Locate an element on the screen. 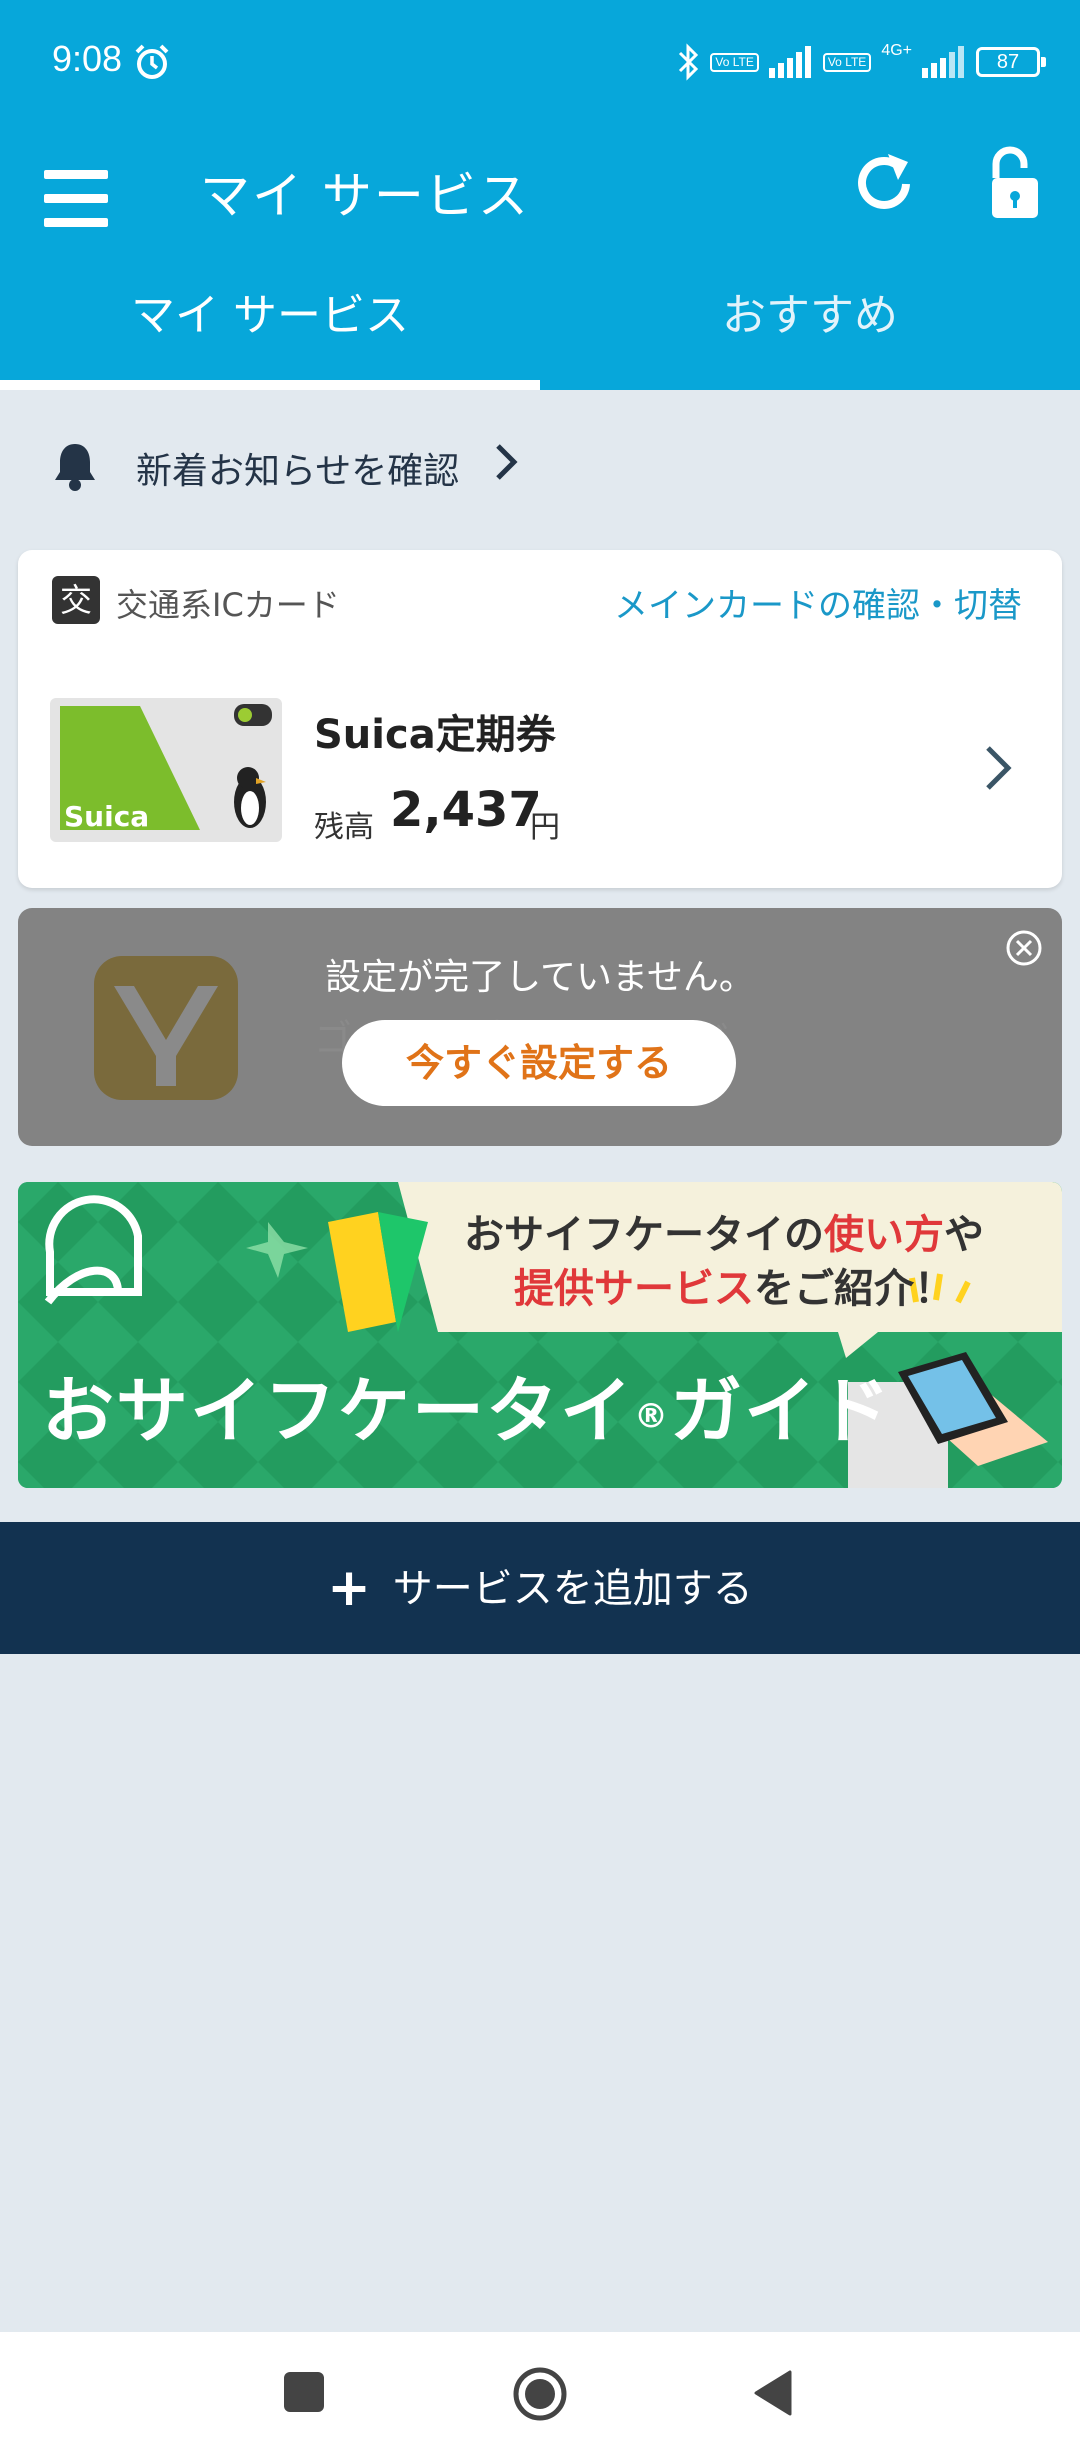  alarm-icon is located at coordinates (152, 61).